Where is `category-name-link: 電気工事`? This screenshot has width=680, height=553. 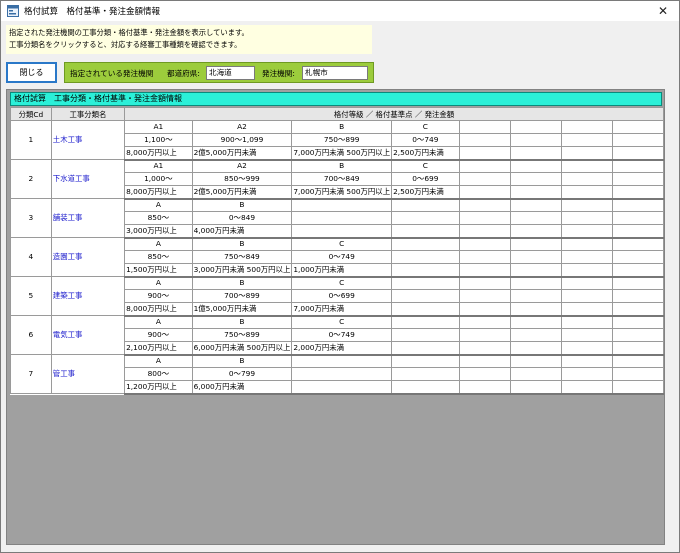 category-name-link: 電気工事 is located at coordinates (88, 335).